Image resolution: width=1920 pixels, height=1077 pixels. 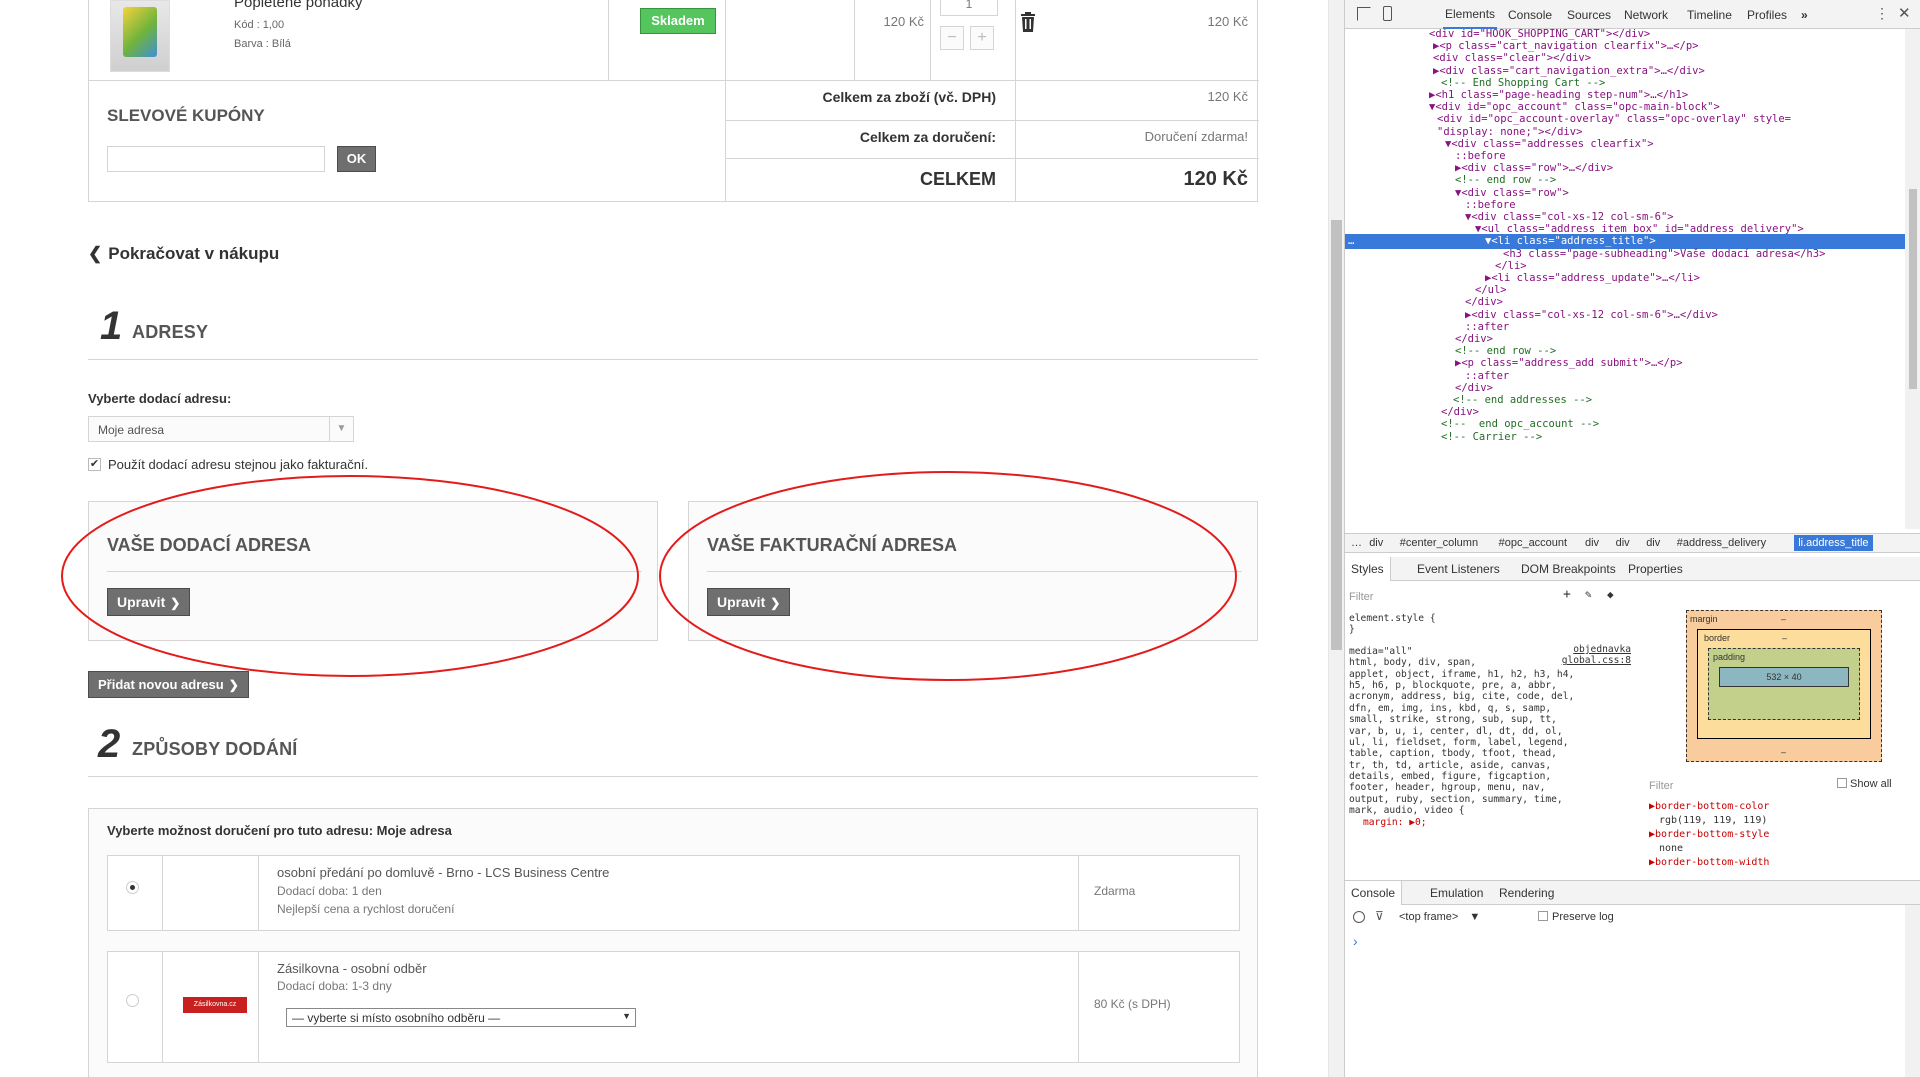 What do you see at coordinates (1588, 595) in the screenshot?
I see `pin-icon: ✎` at bounding box center [1588, 595].